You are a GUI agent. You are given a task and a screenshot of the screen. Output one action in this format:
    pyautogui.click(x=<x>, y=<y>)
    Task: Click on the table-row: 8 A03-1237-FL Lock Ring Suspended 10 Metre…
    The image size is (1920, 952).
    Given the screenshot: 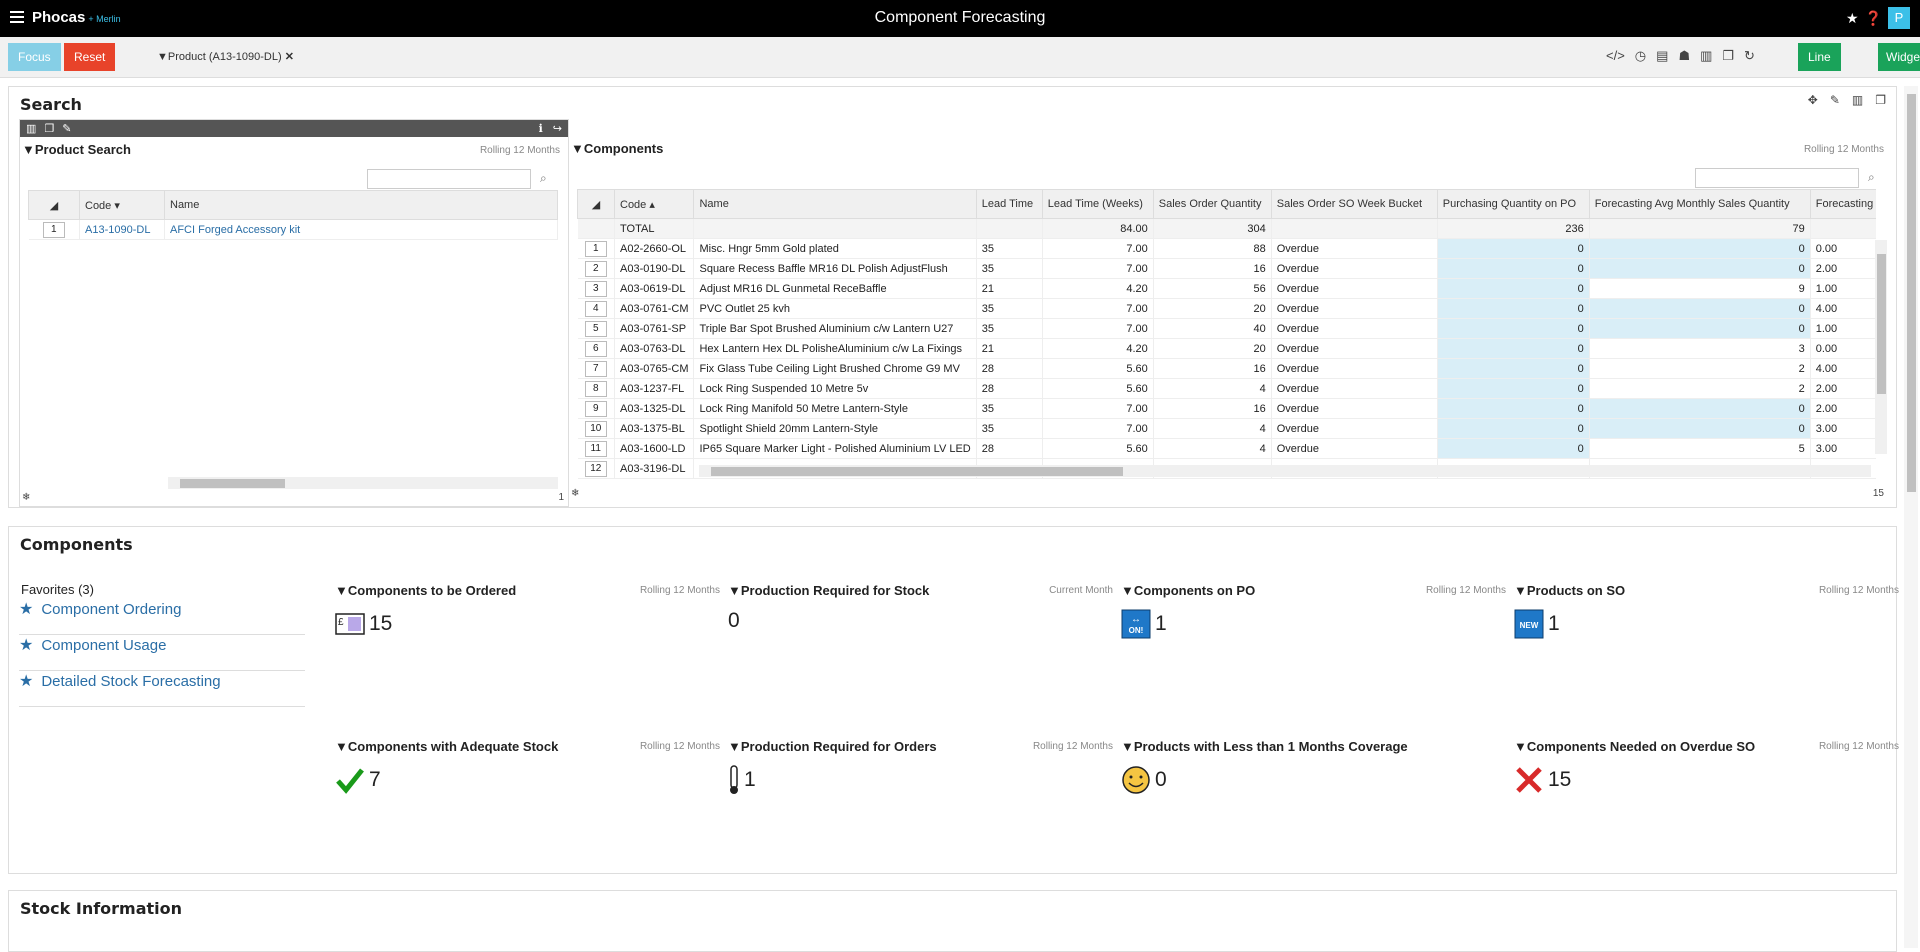 What is the action you would take?
    pyautogui.click(x=1226, y=388)
    